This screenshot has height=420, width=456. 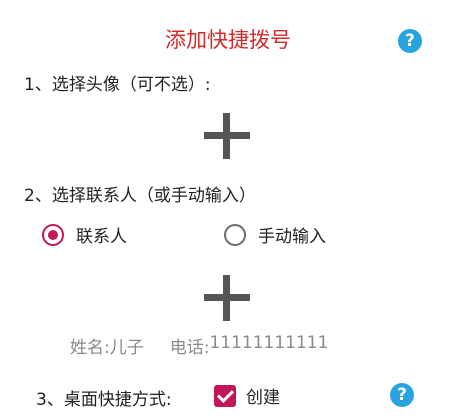 What do you see at coordinates (402, 395) in the screenshot?
I see `shortcut-help-icon: ?` at bounding box center [402, 395].